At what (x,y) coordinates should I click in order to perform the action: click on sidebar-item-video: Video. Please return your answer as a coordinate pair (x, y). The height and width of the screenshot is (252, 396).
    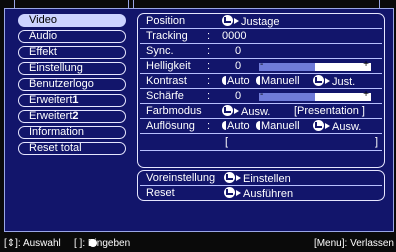
    Looking at the image, I should click on (72, 20).